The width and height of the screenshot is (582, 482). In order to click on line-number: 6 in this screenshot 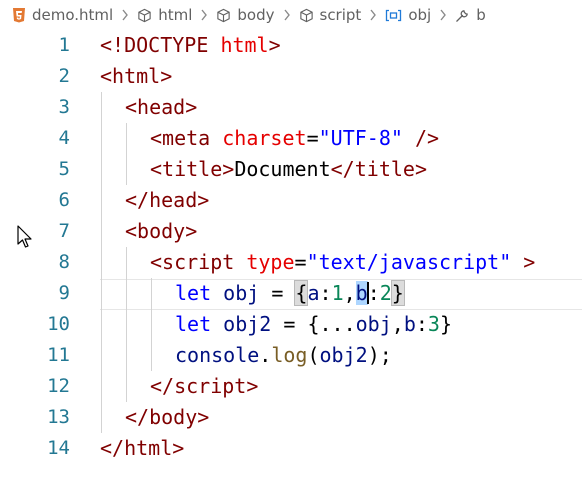, I will do `click(64, 200)`.